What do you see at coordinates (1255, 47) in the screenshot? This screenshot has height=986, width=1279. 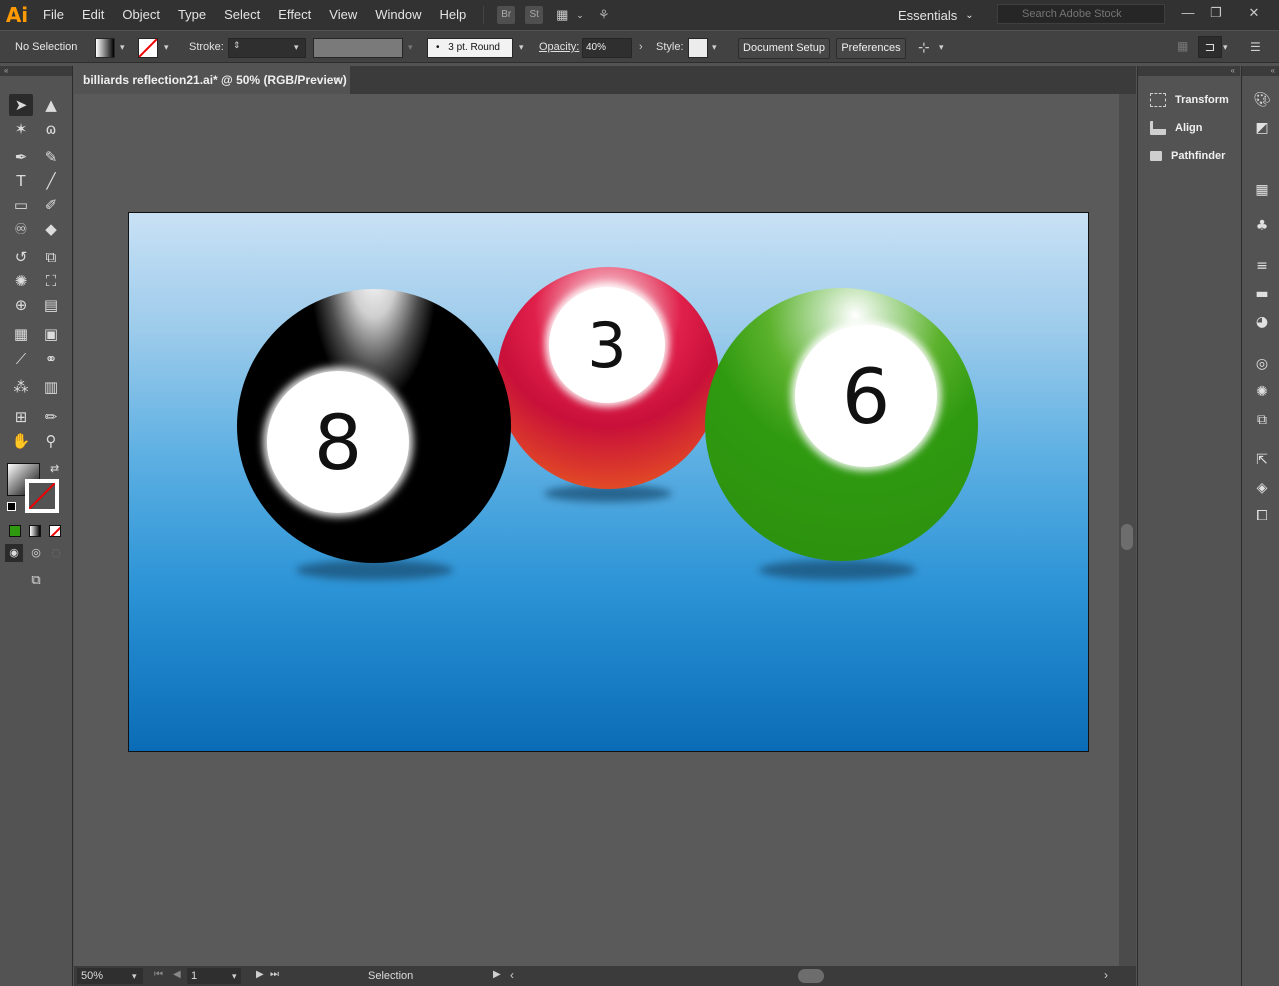 I see `menu-list-icon: ☰` at bounding box center [1255, 47].